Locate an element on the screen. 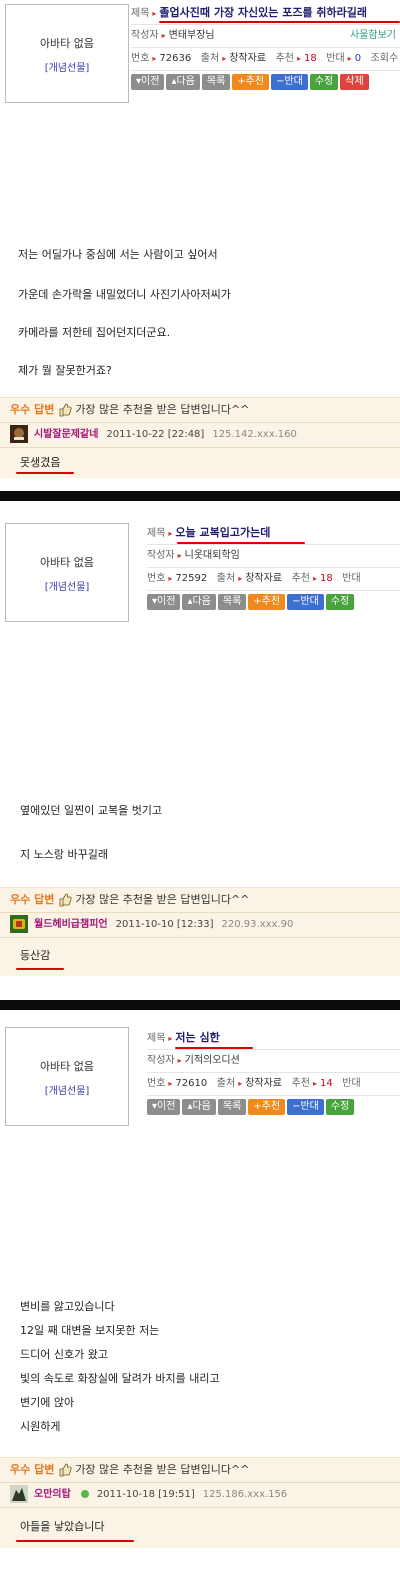  author-name: 기적의오디션 is located at coordinates (212, 1060).